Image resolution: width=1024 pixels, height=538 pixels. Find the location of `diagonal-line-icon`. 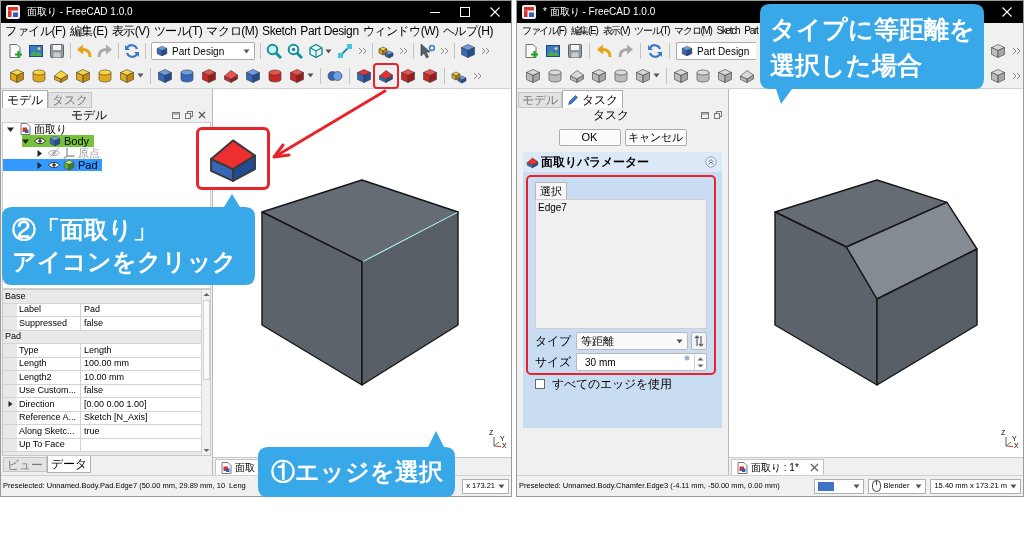

diagonal-line-icon is located at coordinates (345, 51).